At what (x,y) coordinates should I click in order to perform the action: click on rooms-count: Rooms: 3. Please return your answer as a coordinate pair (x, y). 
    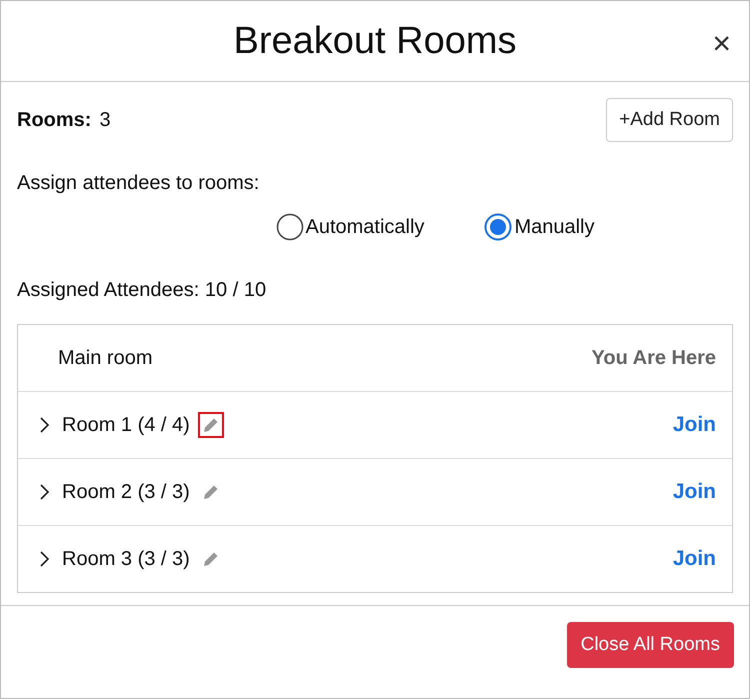
    Looking at the image, I should click on (64, 120).